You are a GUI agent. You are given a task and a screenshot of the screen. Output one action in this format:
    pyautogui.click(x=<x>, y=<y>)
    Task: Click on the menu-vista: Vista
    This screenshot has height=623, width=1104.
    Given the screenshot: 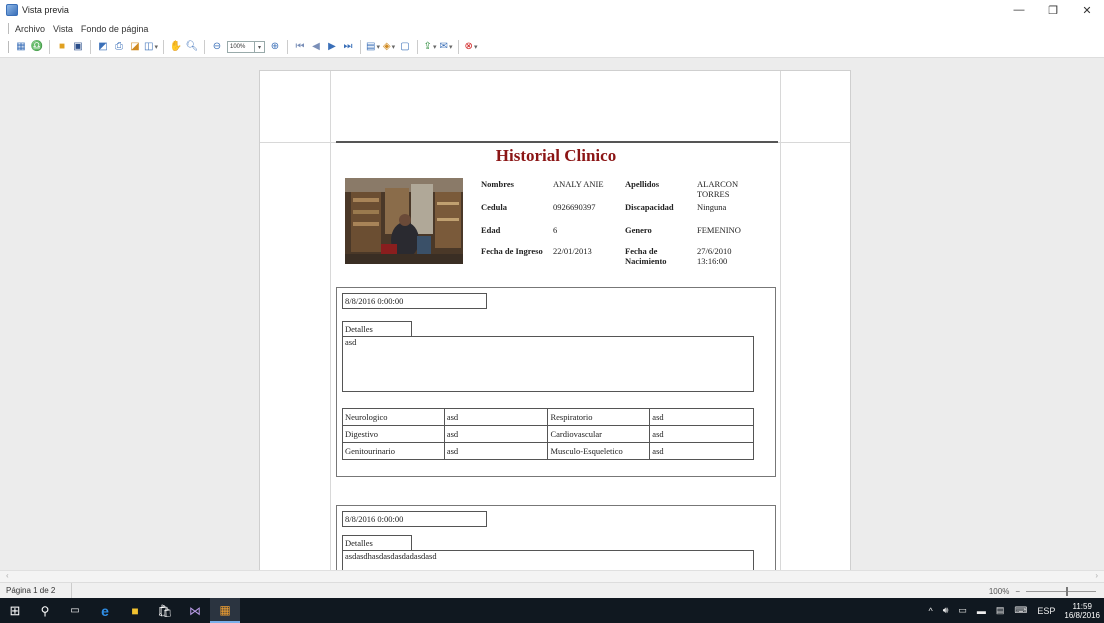 What is the action you would take?
    pyautogui.click(x=63, y=29)
    